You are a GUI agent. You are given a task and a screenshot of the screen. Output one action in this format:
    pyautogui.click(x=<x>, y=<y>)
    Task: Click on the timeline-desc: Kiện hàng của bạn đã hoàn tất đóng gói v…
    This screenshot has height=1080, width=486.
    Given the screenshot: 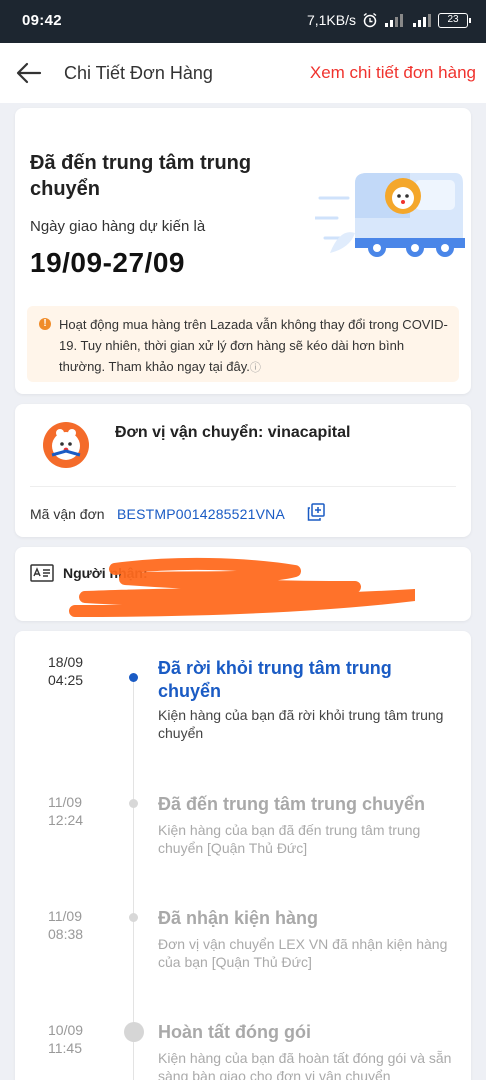 What is the action you would take?
    pyautogui.click(x=305, y=1065)
    